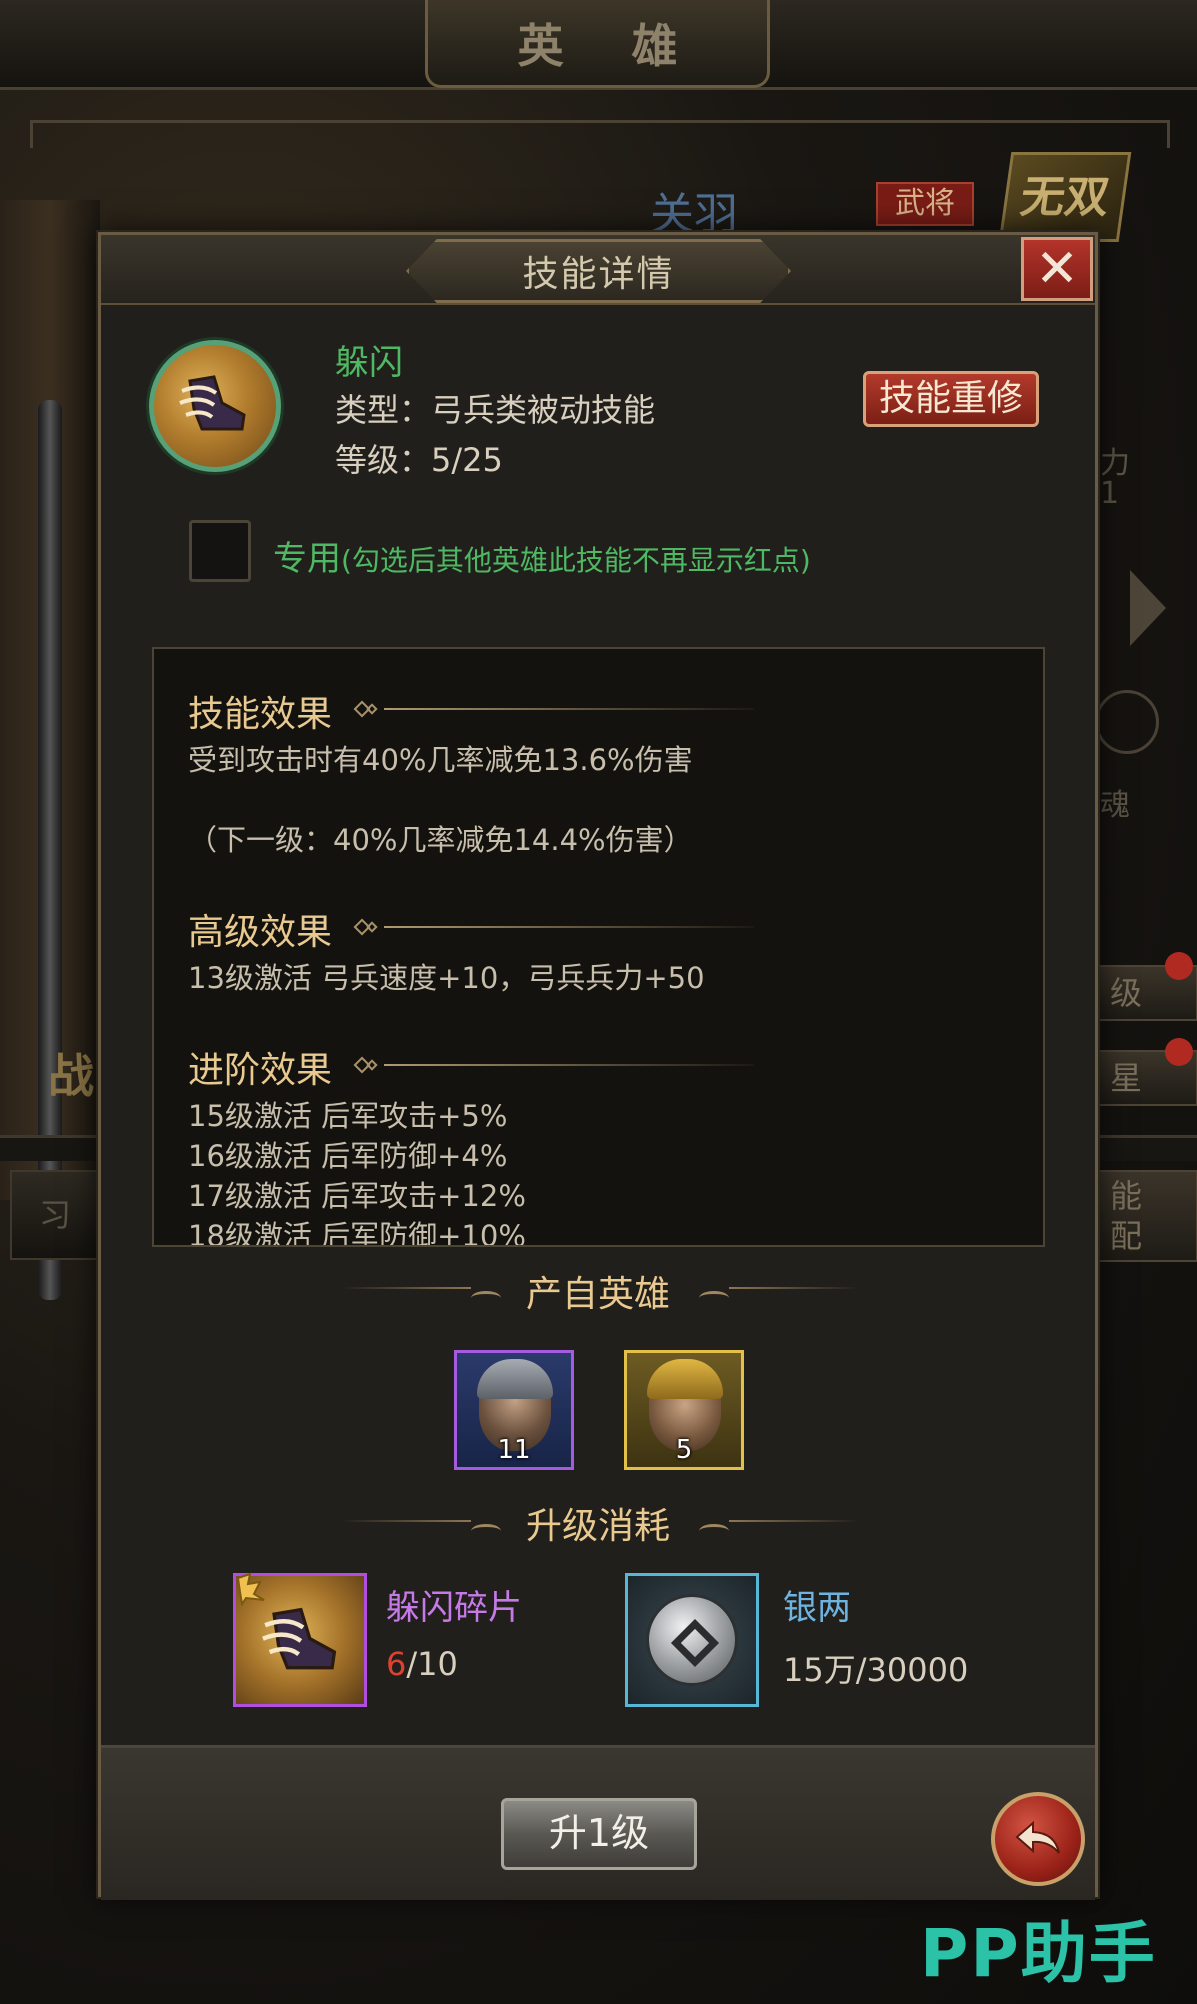  Describe the element at coordinates (369, 363) in the screenshot. I see `skill-name: 躲闪` at that location.